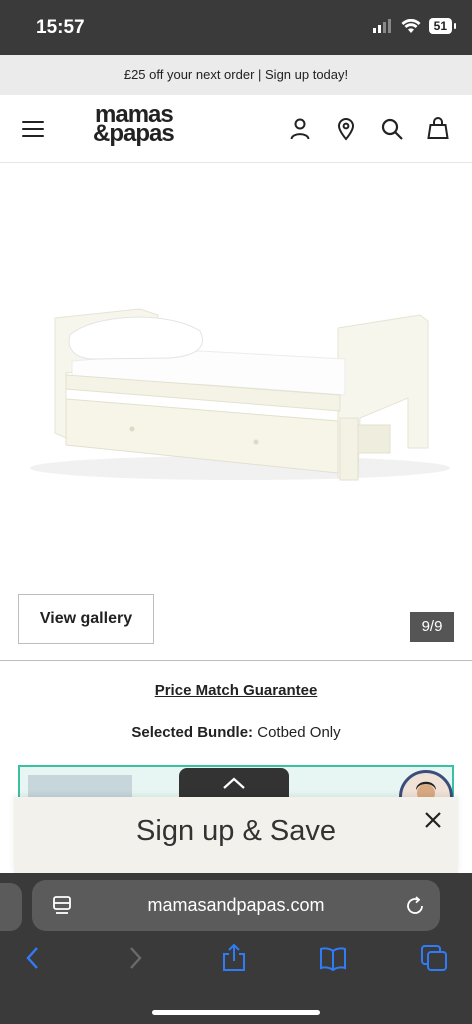 The width and height of the screenshot is (472, 1024). Describe the element at coordinates (300, 129) in the screenshot. I see `account-icon` at that location.